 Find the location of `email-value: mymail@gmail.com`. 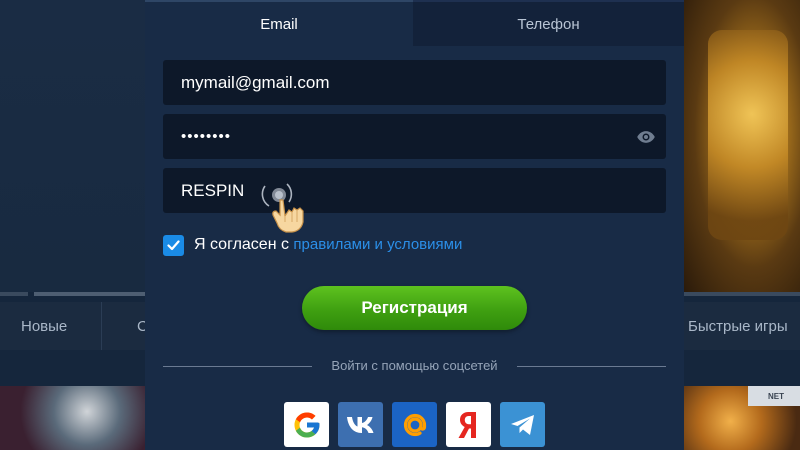

email-value: mymail@gmail.com is located at coordinates (255, 82).